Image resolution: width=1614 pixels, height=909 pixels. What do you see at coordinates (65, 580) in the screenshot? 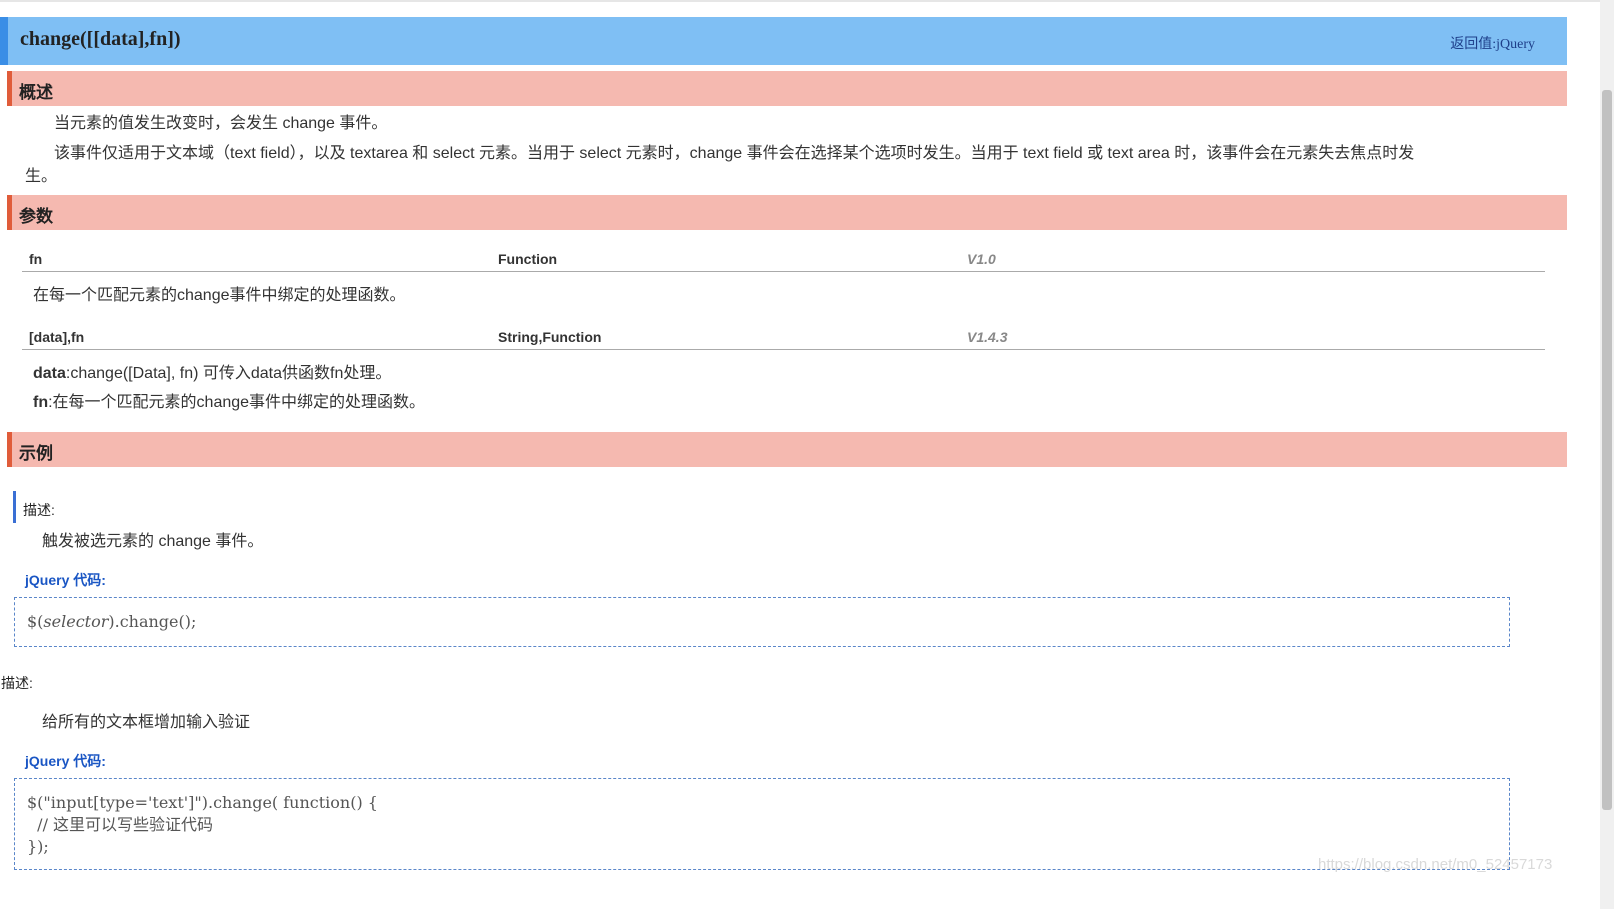
I see `example-1-code-label: jQuery 代码:` at bounding box center [65, 580].